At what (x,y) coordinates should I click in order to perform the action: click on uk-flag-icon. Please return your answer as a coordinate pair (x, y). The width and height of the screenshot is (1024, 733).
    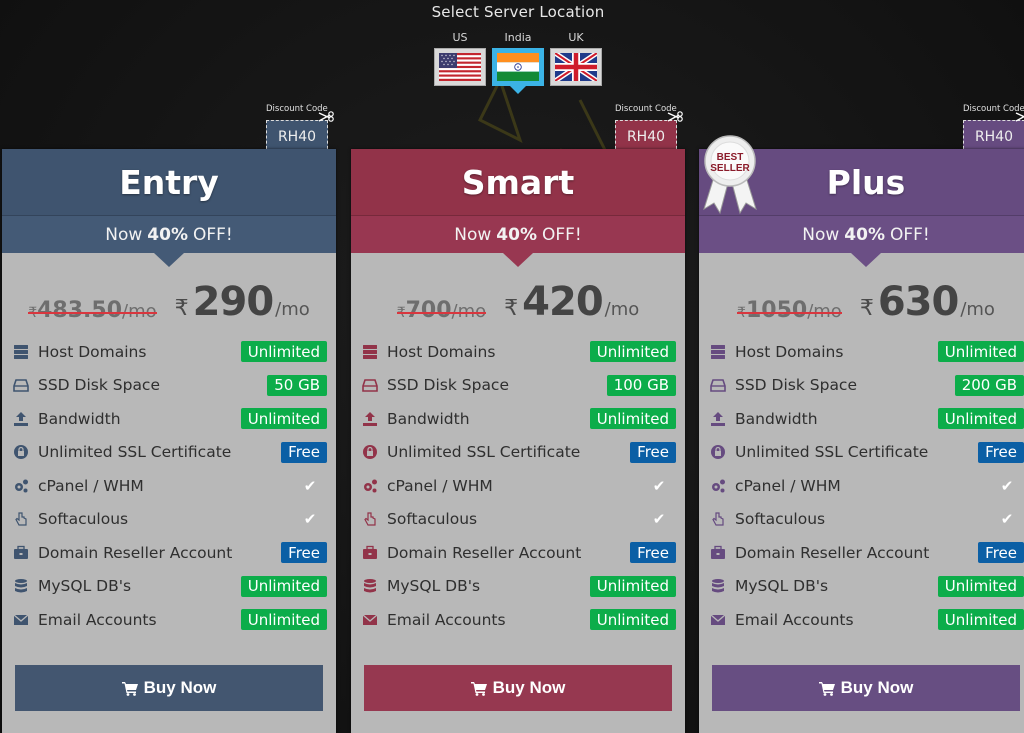
    Looking at the image, I should click on (576, 67).